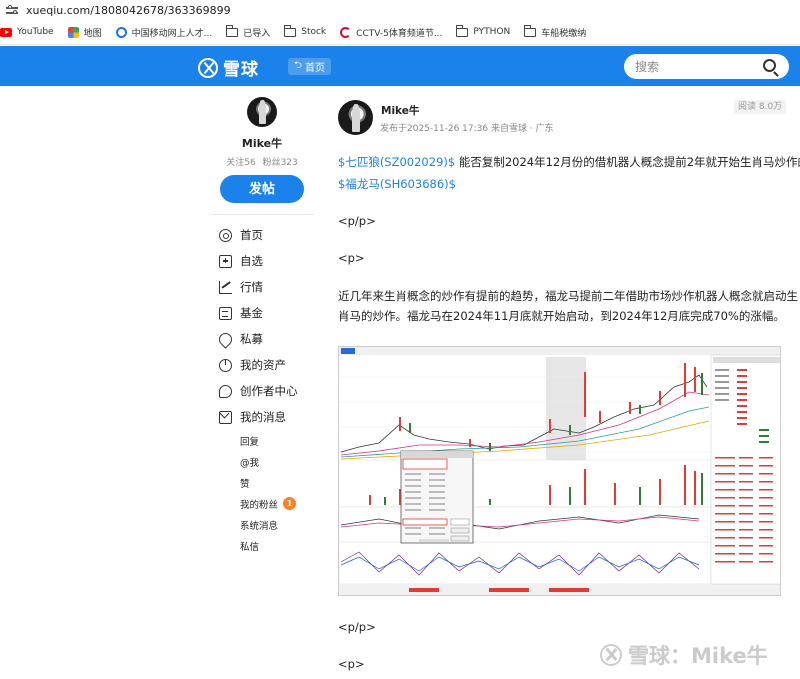  What do you see at coordinates (225, 313) in the screenshot?
I see `fund-icon` at bounding box center [225, 313].